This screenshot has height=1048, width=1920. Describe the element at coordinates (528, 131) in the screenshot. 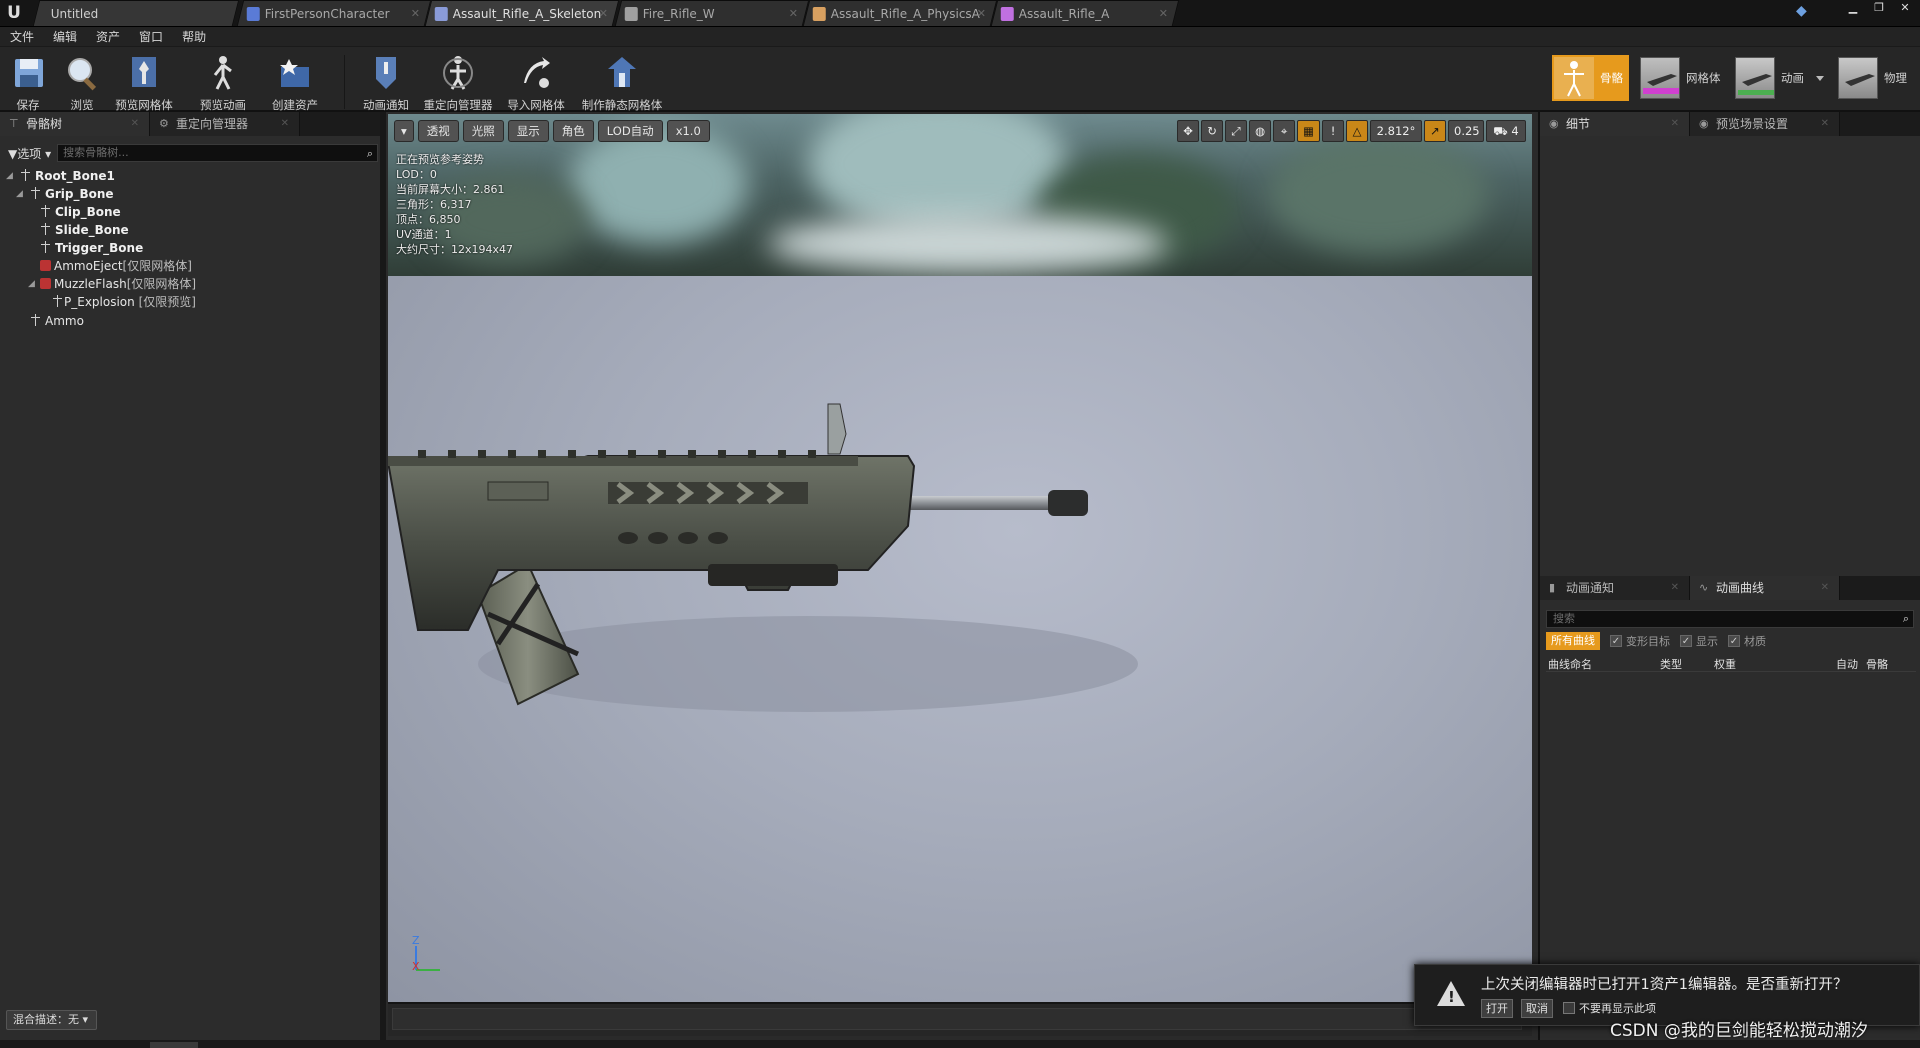

I see `show-button: 显示` at that location.